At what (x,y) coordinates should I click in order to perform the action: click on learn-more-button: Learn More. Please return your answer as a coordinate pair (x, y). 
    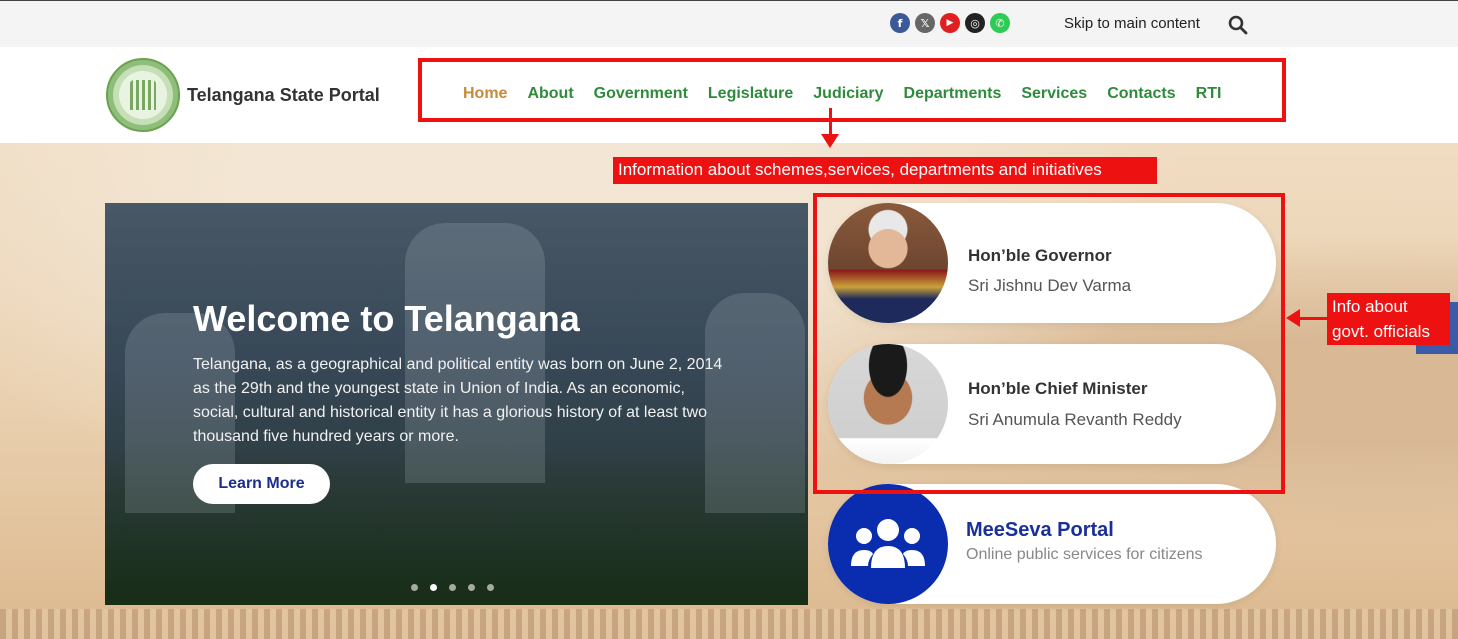
    Looking at the image, I should click on (261, 484).